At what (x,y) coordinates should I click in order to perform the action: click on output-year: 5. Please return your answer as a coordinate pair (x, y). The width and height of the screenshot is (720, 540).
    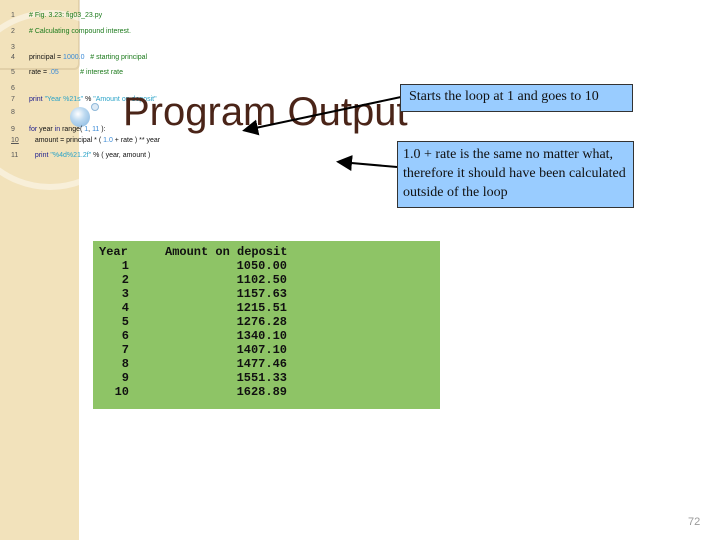
    Looking at the image, I should click on (125, 322).